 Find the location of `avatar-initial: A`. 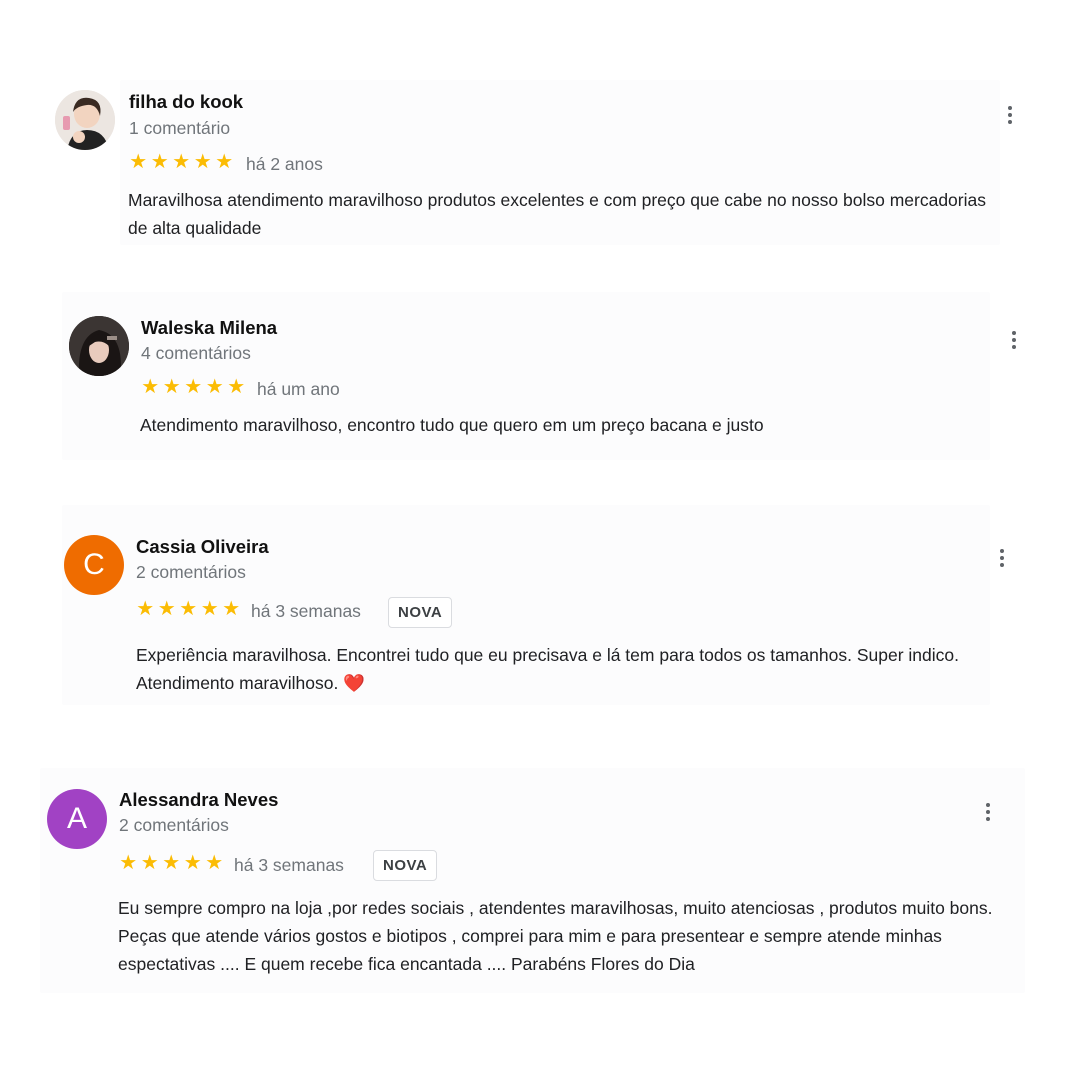

avatar-initial: A is located at coordinates (76, 818).